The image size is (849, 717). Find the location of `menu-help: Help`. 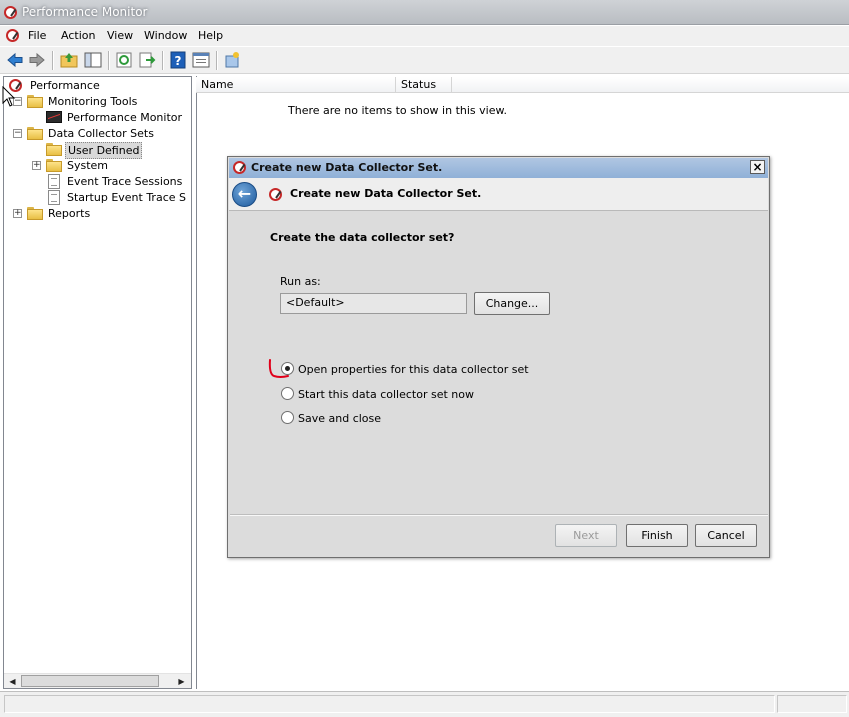

menu-help: Help is located at coordinates (210, 35).